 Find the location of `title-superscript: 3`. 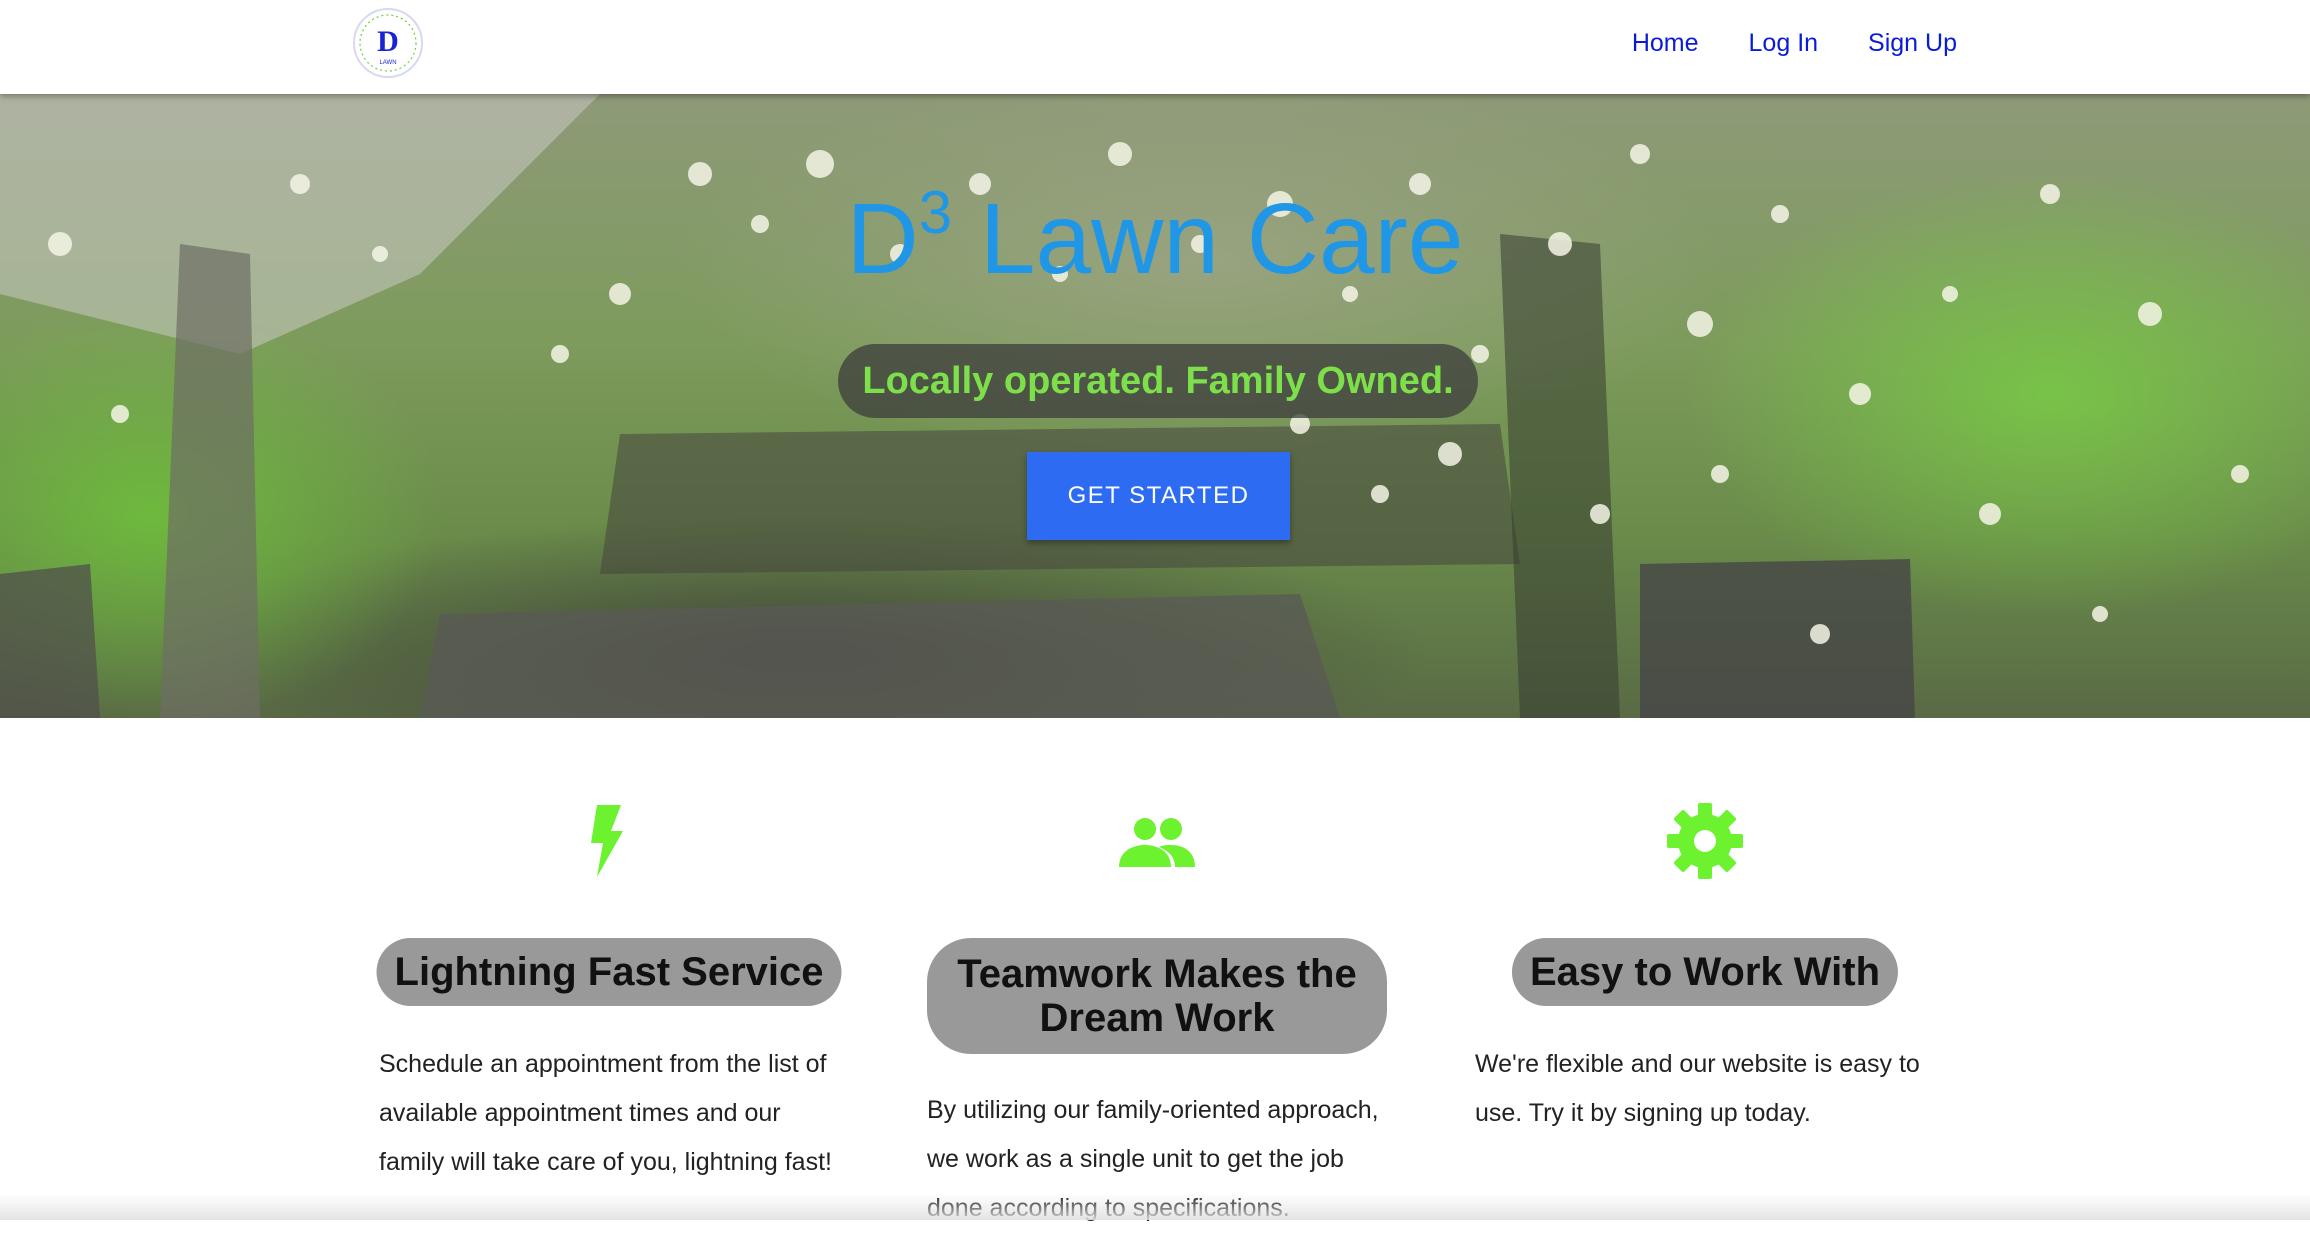

title-superscript: 3 is located at coordinates (935, 212).